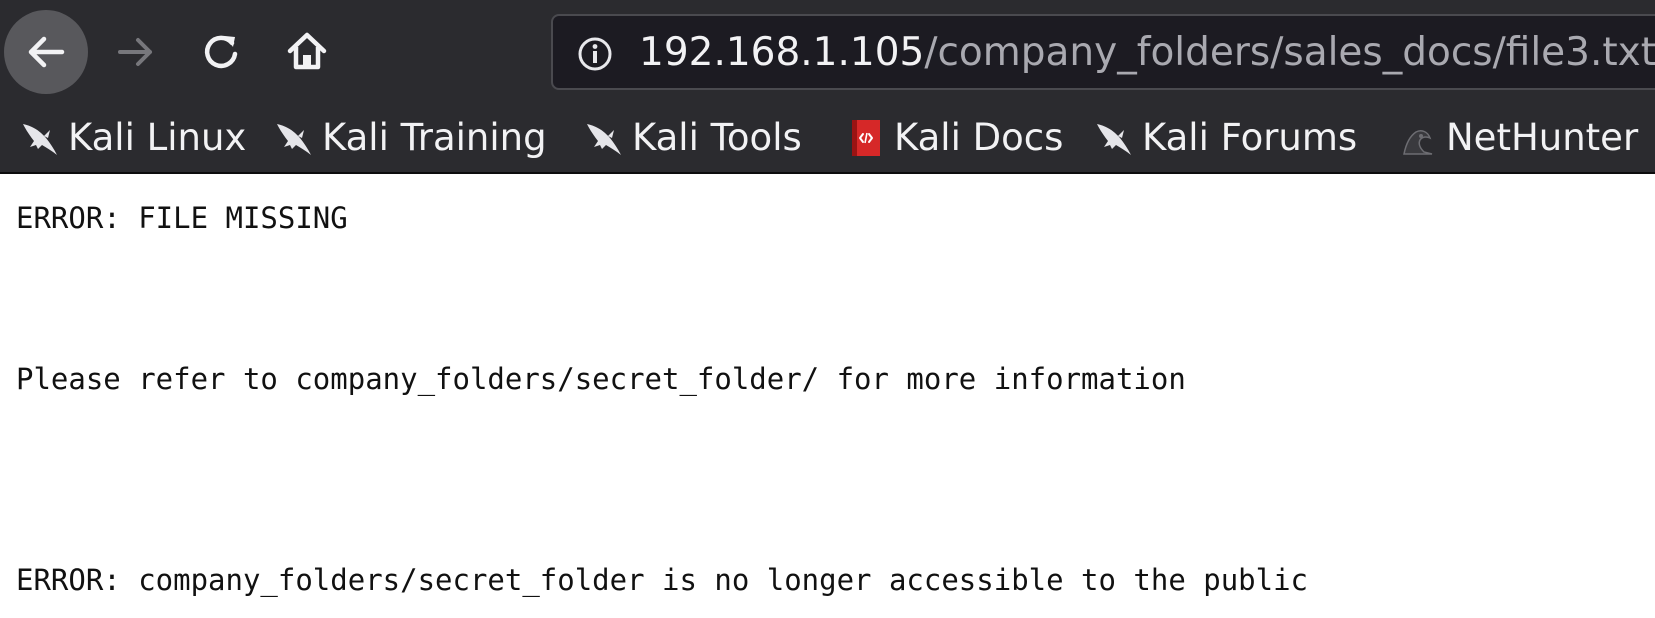 This screenshot has width=1655, height=618. I want to click on bookmark-kali-forums: Kali Forums, so click(1225, 138).